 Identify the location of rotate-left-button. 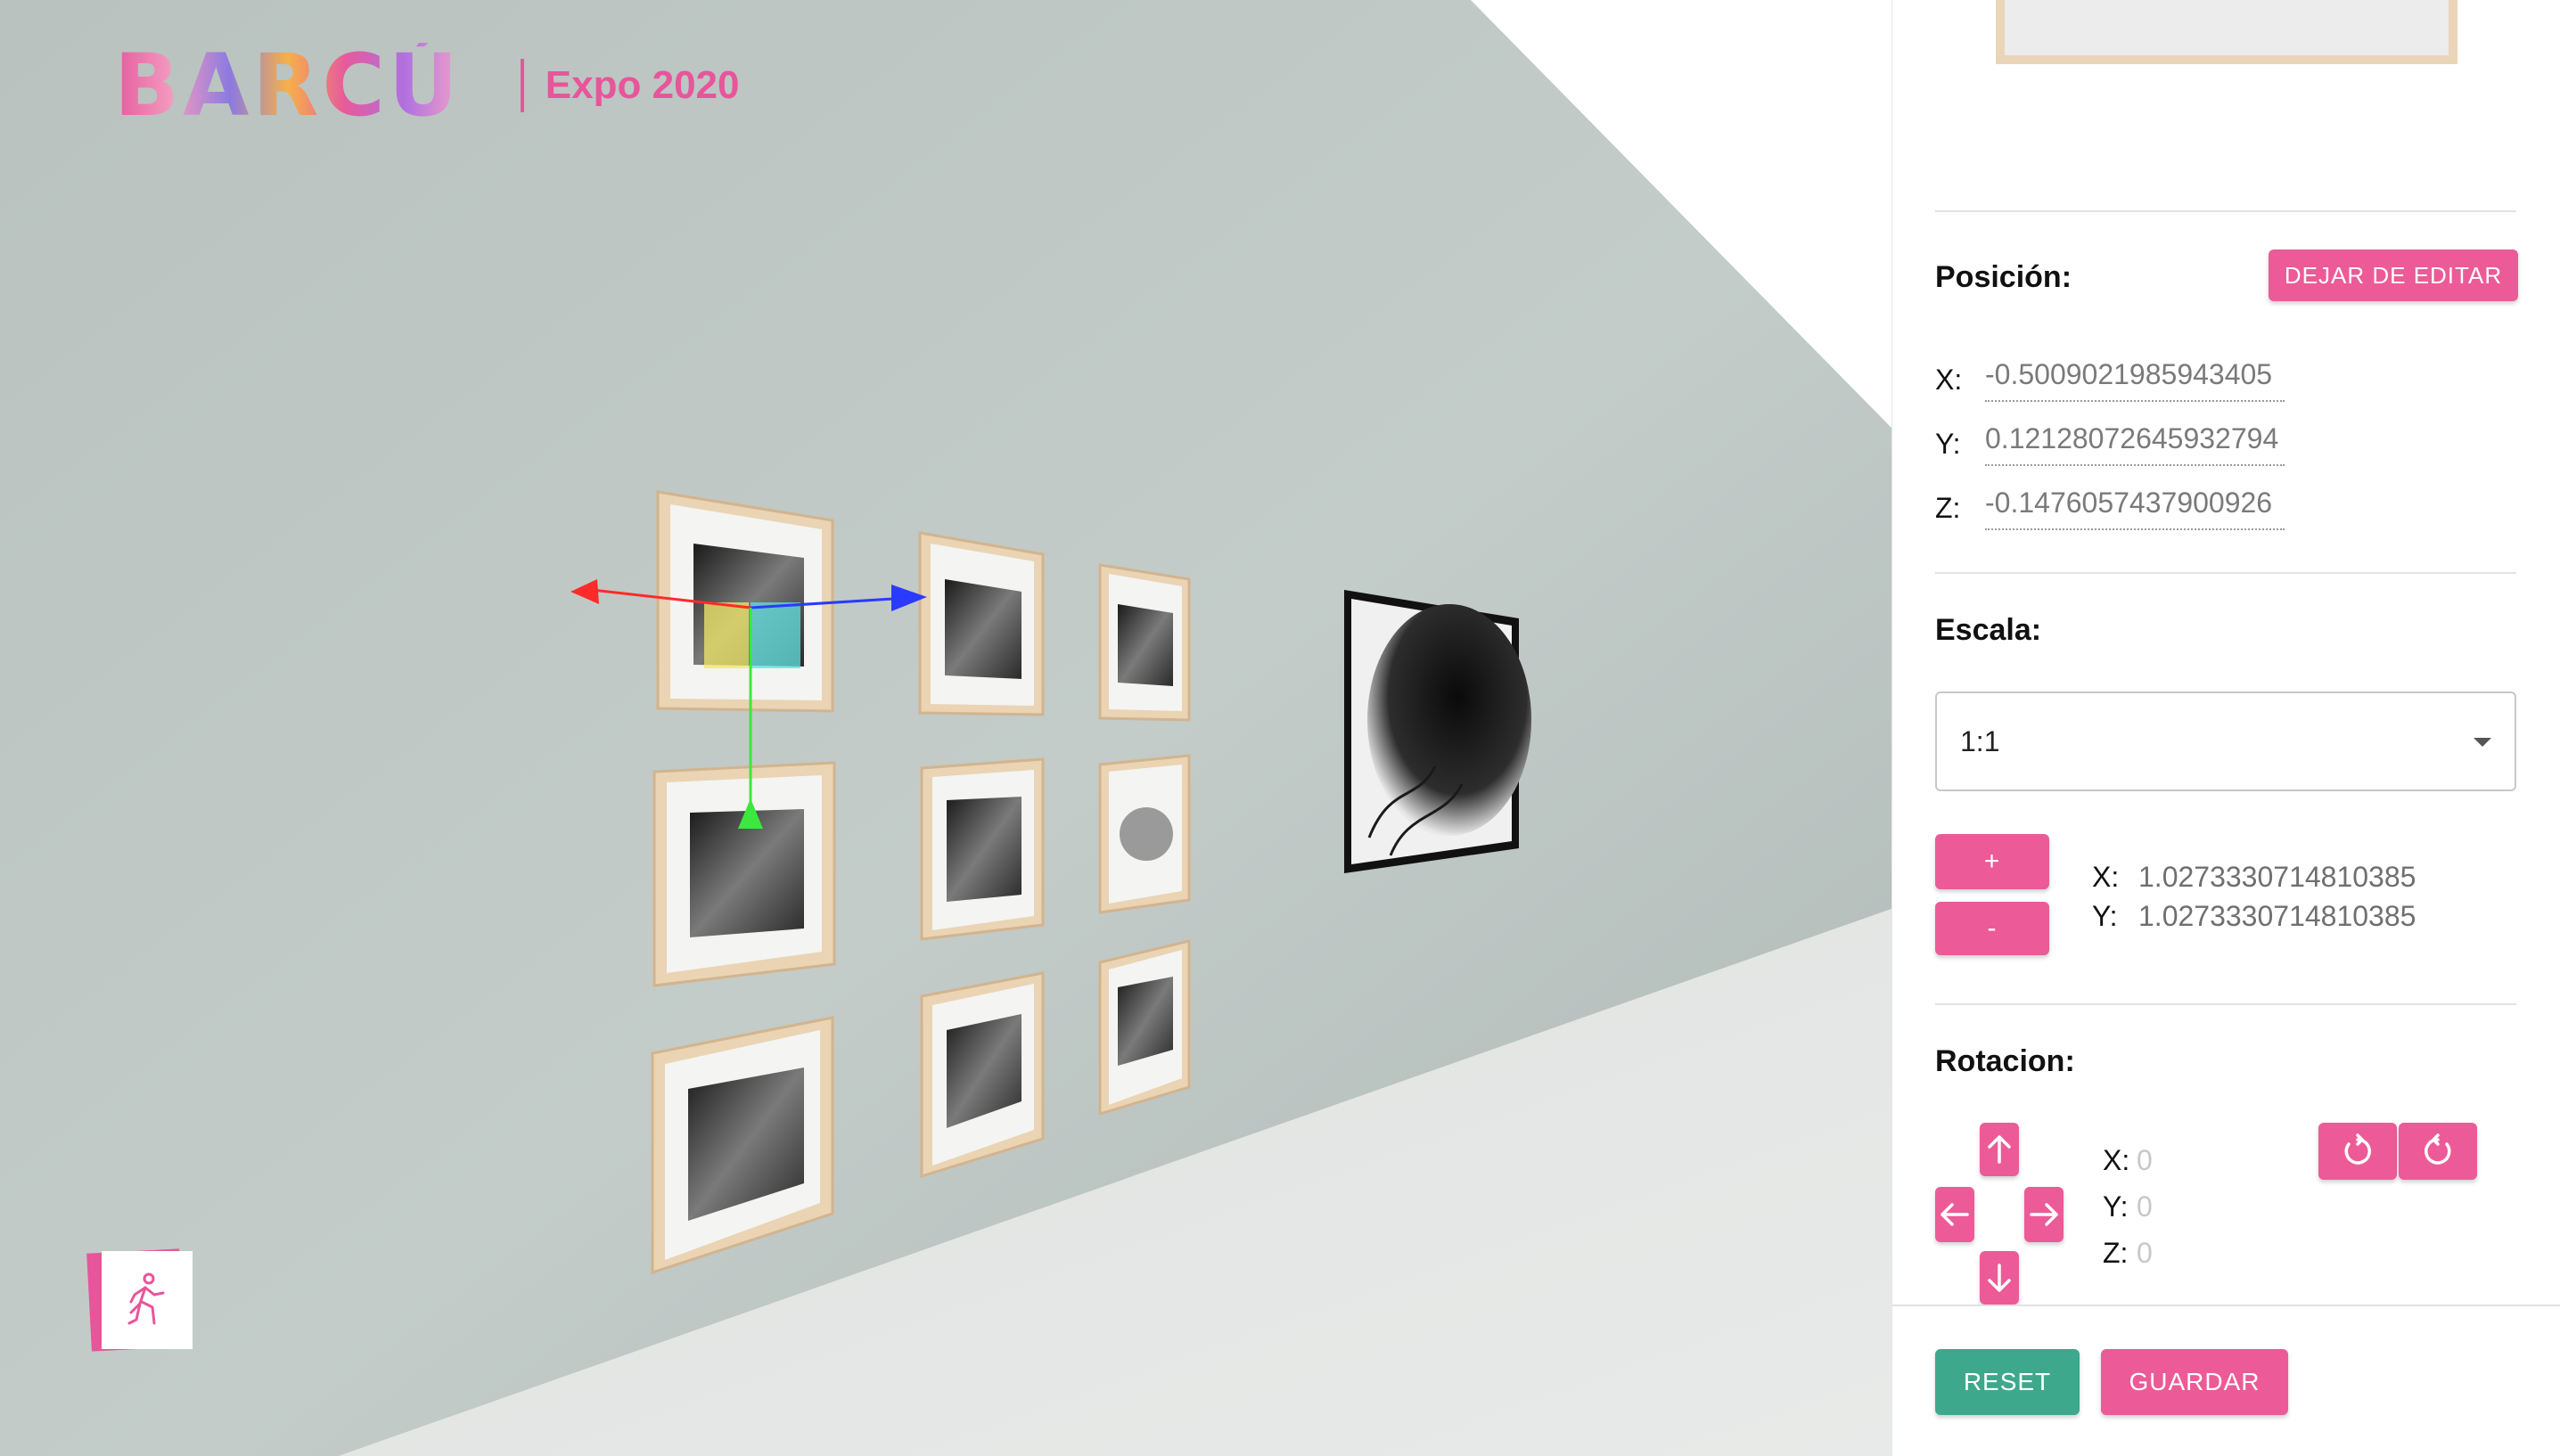
(1954, 1215).